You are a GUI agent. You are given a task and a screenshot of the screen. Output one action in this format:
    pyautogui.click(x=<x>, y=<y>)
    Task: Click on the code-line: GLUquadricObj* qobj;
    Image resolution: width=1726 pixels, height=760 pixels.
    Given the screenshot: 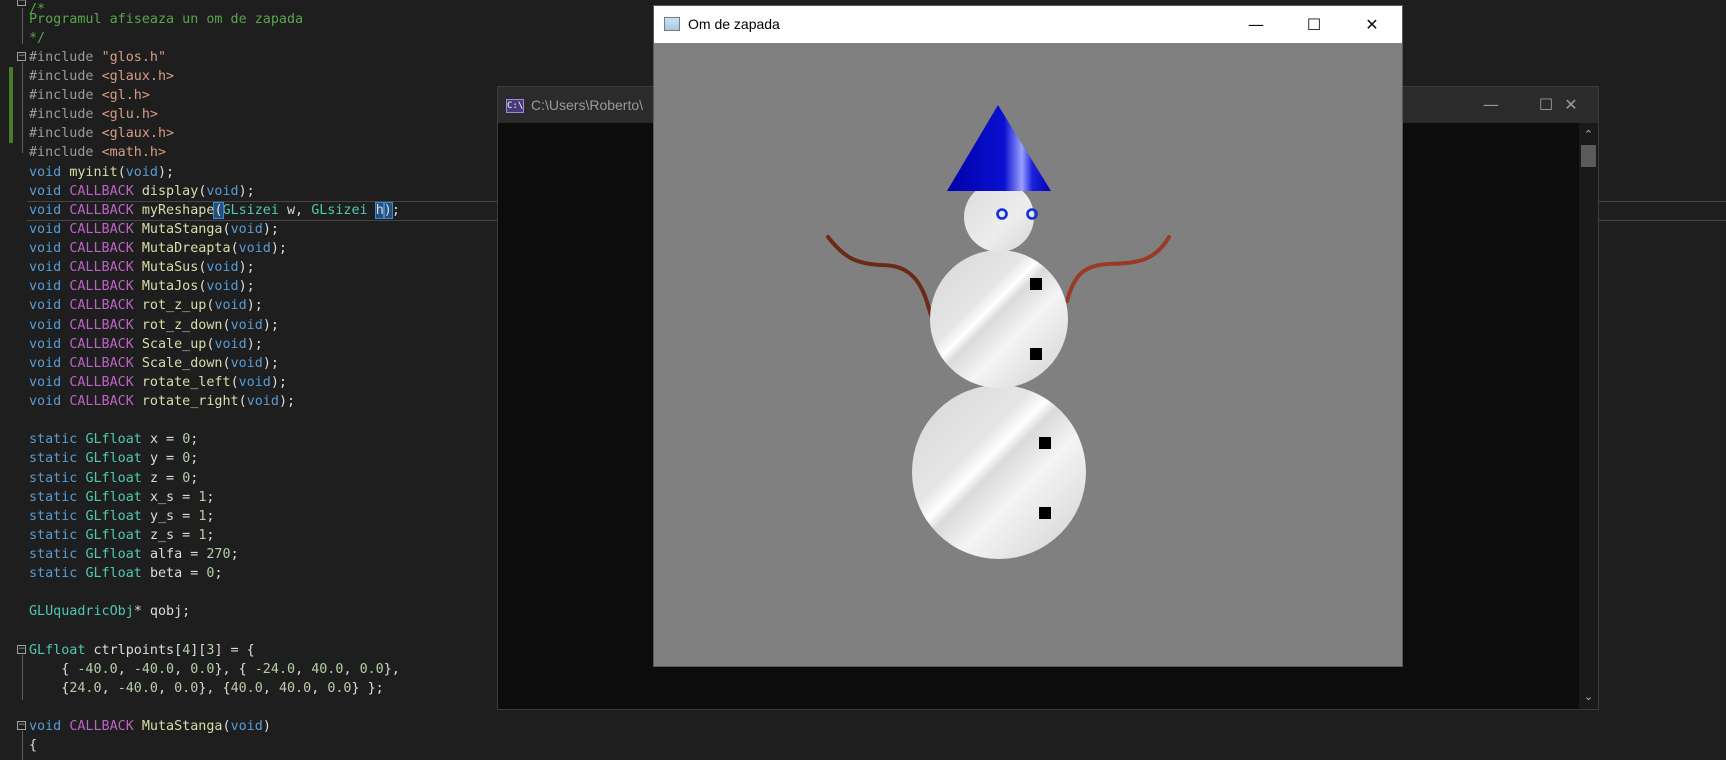 What is the action you would take?
    pyautogui.click(x=109, y=611)
    